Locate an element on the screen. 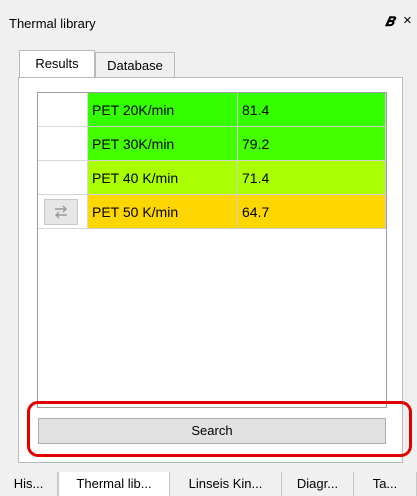 The height and width of the screenshot is (496, 417). tab-database: Database is located at coordinates (135, 64).